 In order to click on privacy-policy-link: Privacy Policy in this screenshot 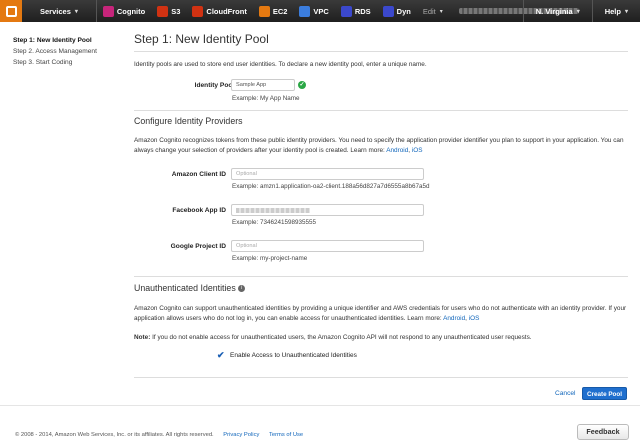, I will do `click(241, 435)`.